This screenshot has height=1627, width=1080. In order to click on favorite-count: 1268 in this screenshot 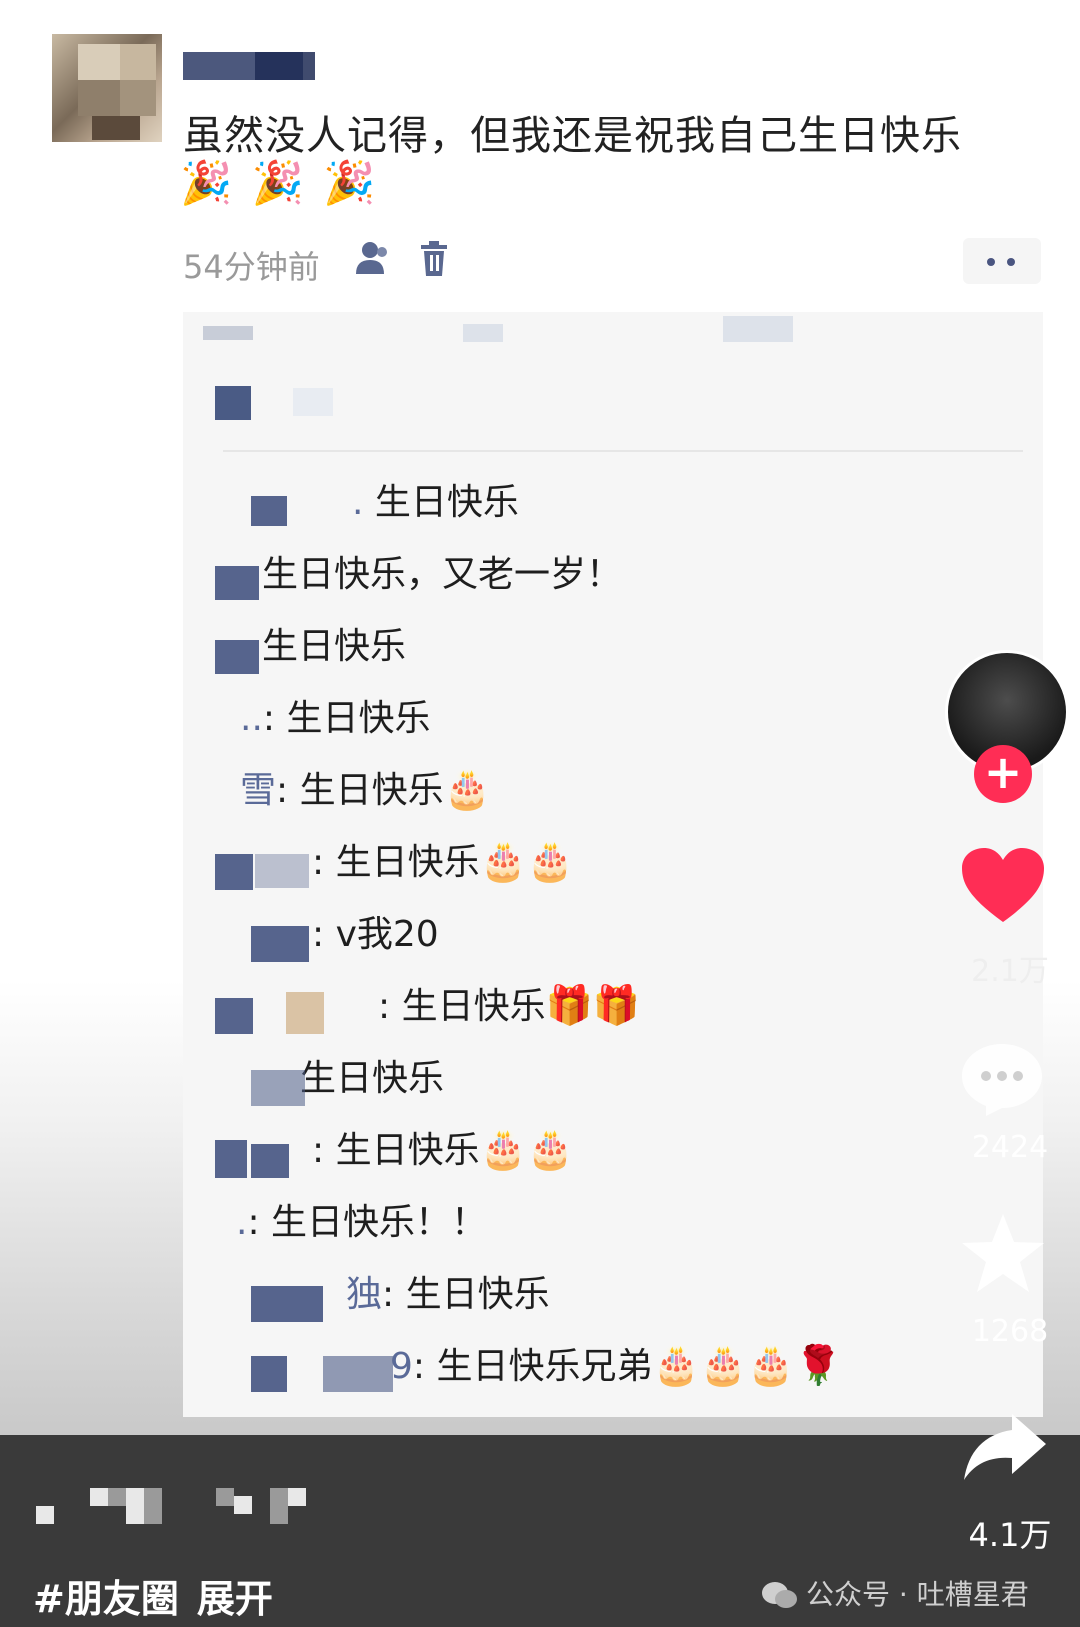, I will do `click(1010, 1331)`.